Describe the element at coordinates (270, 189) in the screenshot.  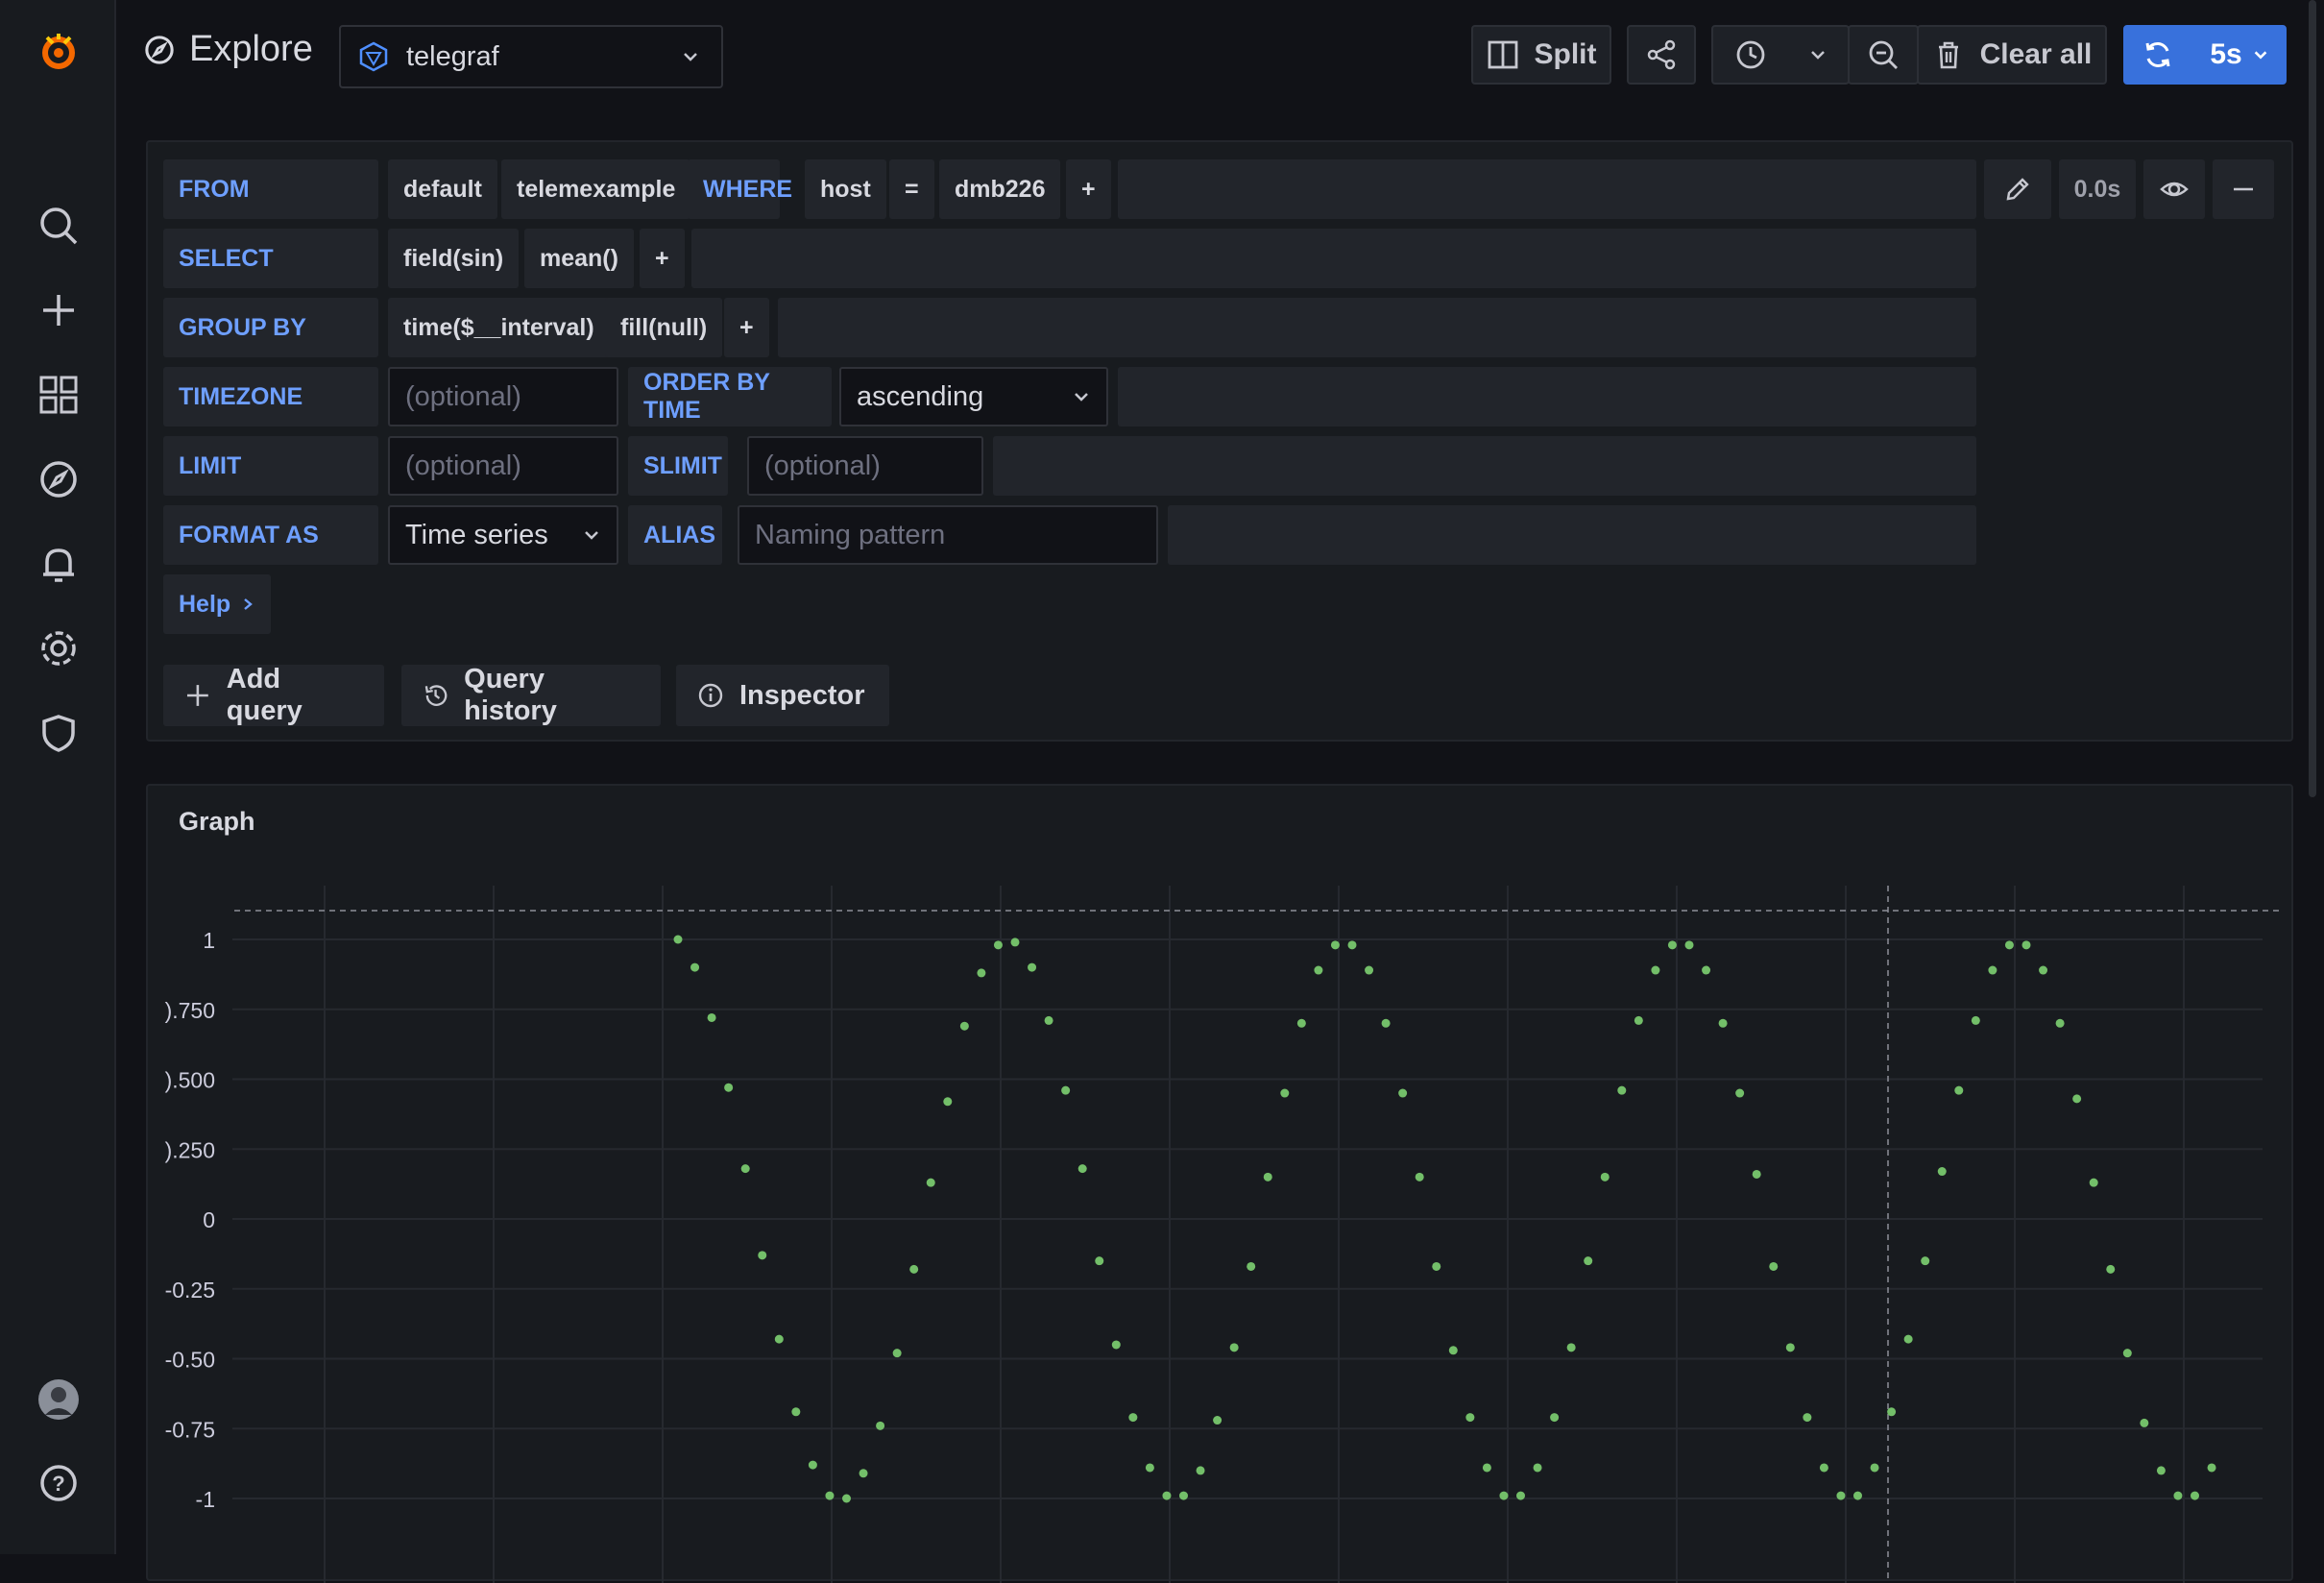
I see `from-label: FROM` at that location.